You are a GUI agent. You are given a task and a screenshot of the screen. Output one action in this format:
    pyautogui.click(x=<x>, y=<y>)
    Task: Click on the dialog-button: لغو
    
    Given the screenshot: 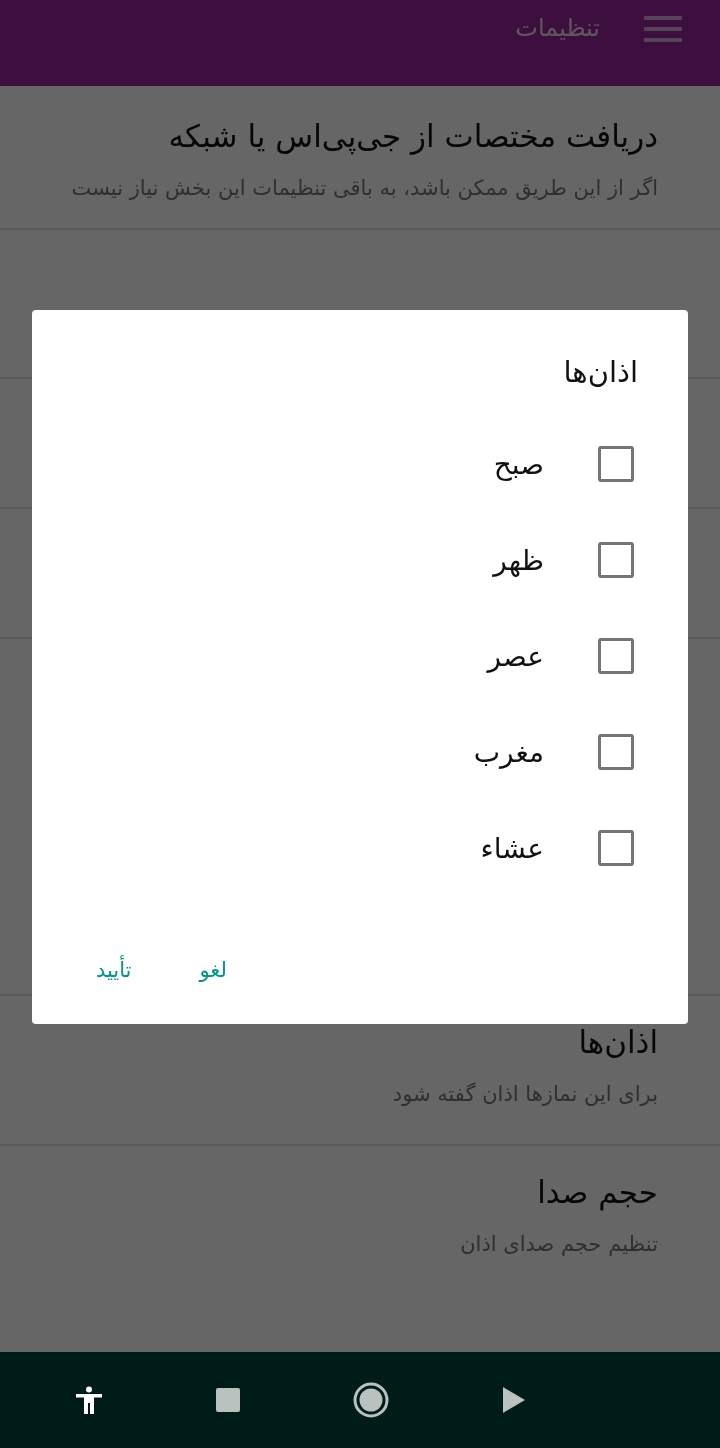 What is the action you would take?
    pyautogui.click(x=213, y=970)
    